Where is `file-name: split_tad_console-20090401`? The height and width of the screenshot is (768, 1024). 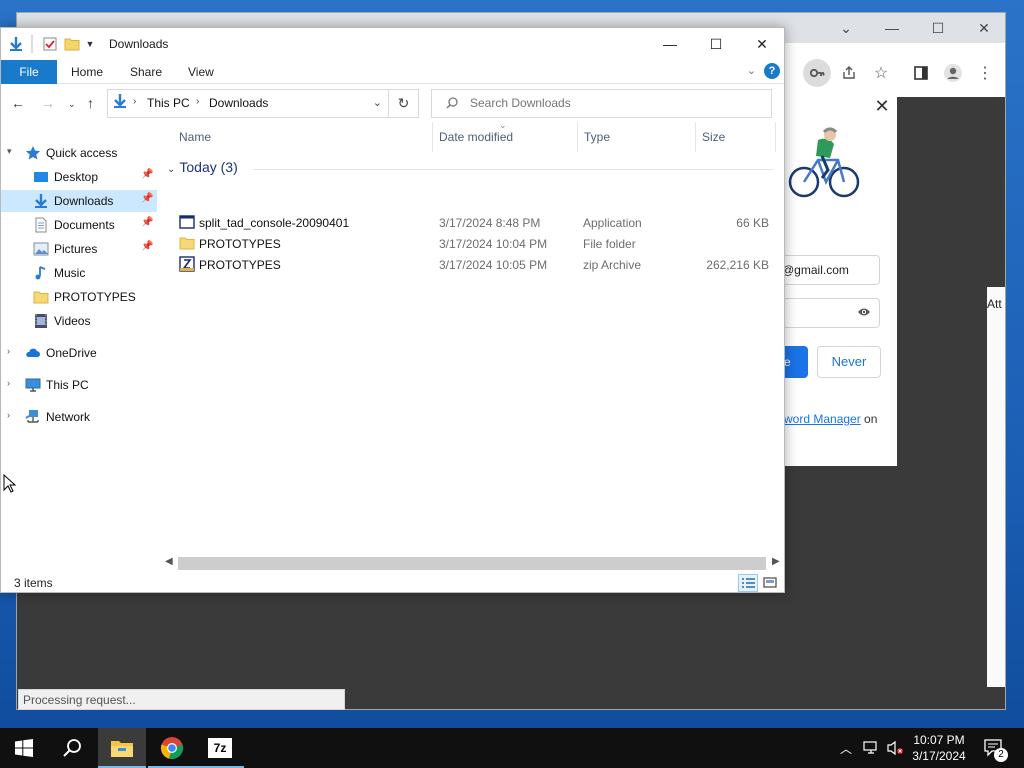
file-name: split_tad_console-20090401 is located at coordinates (274, 223).